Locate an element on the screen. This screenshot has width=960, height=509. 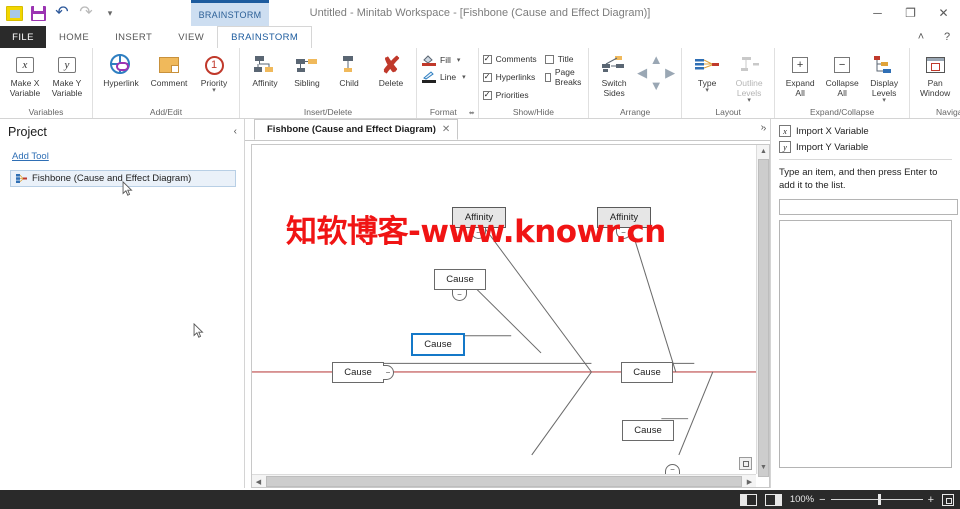
status-bar: 100% − + is located at coordinates (480, 499).